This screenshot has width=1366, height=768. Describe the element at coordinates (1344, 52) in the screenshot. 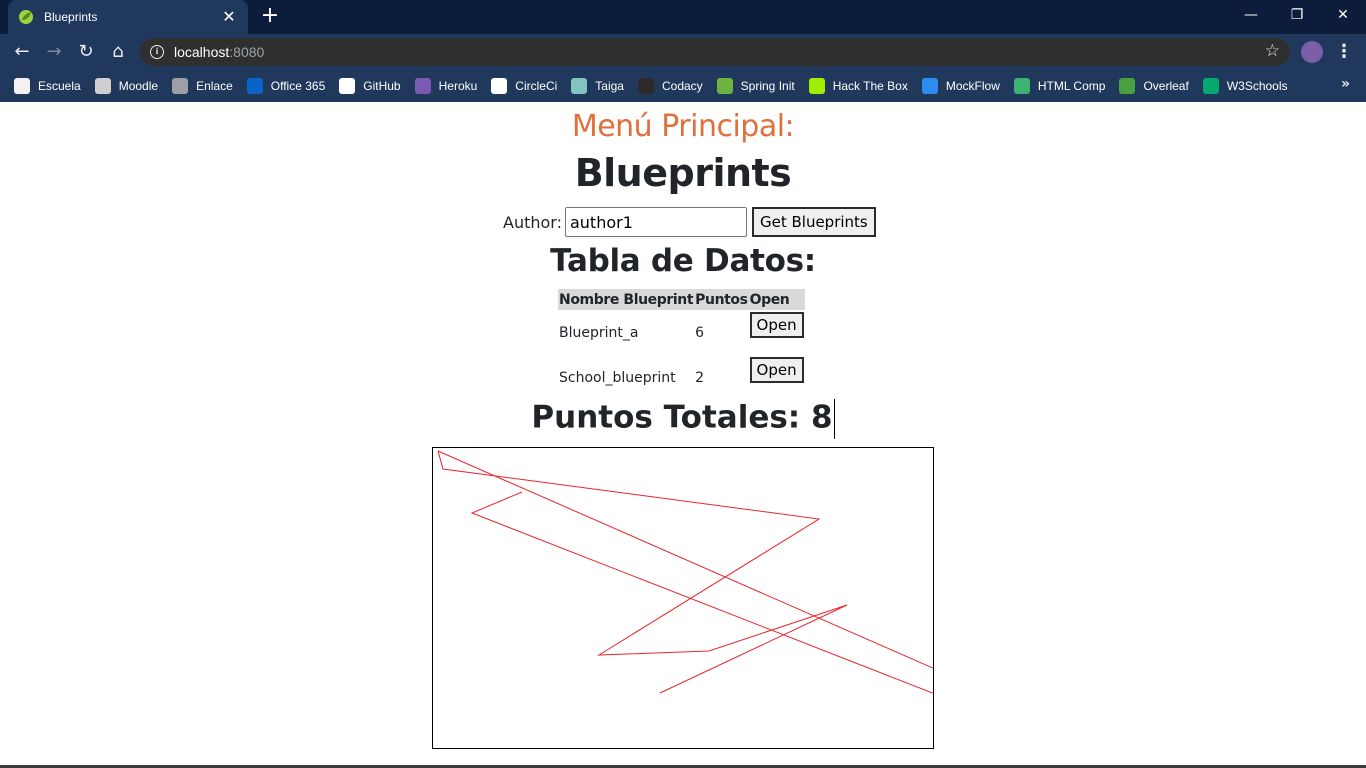

I see `menu-kebab-icon: ⋮` at that location.